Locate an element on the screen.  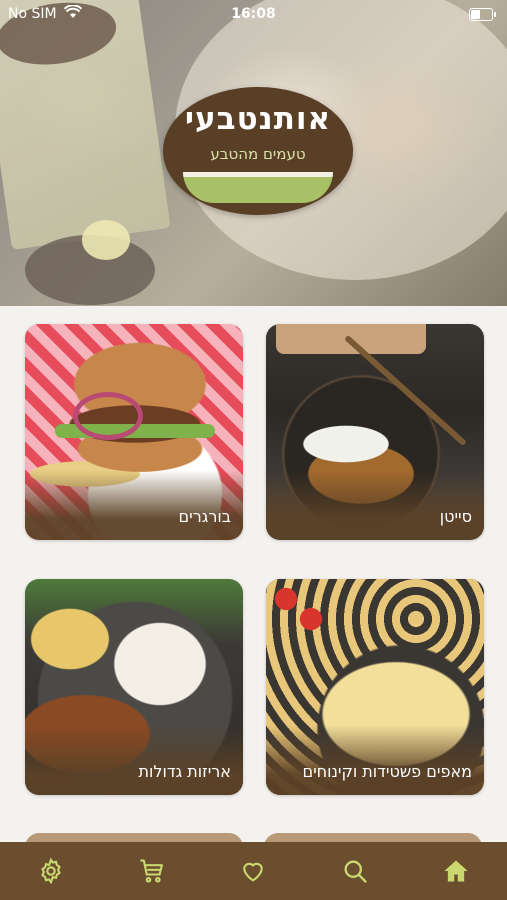
status-bar: No SIM 16:08 is located at coordinates (253, 14).